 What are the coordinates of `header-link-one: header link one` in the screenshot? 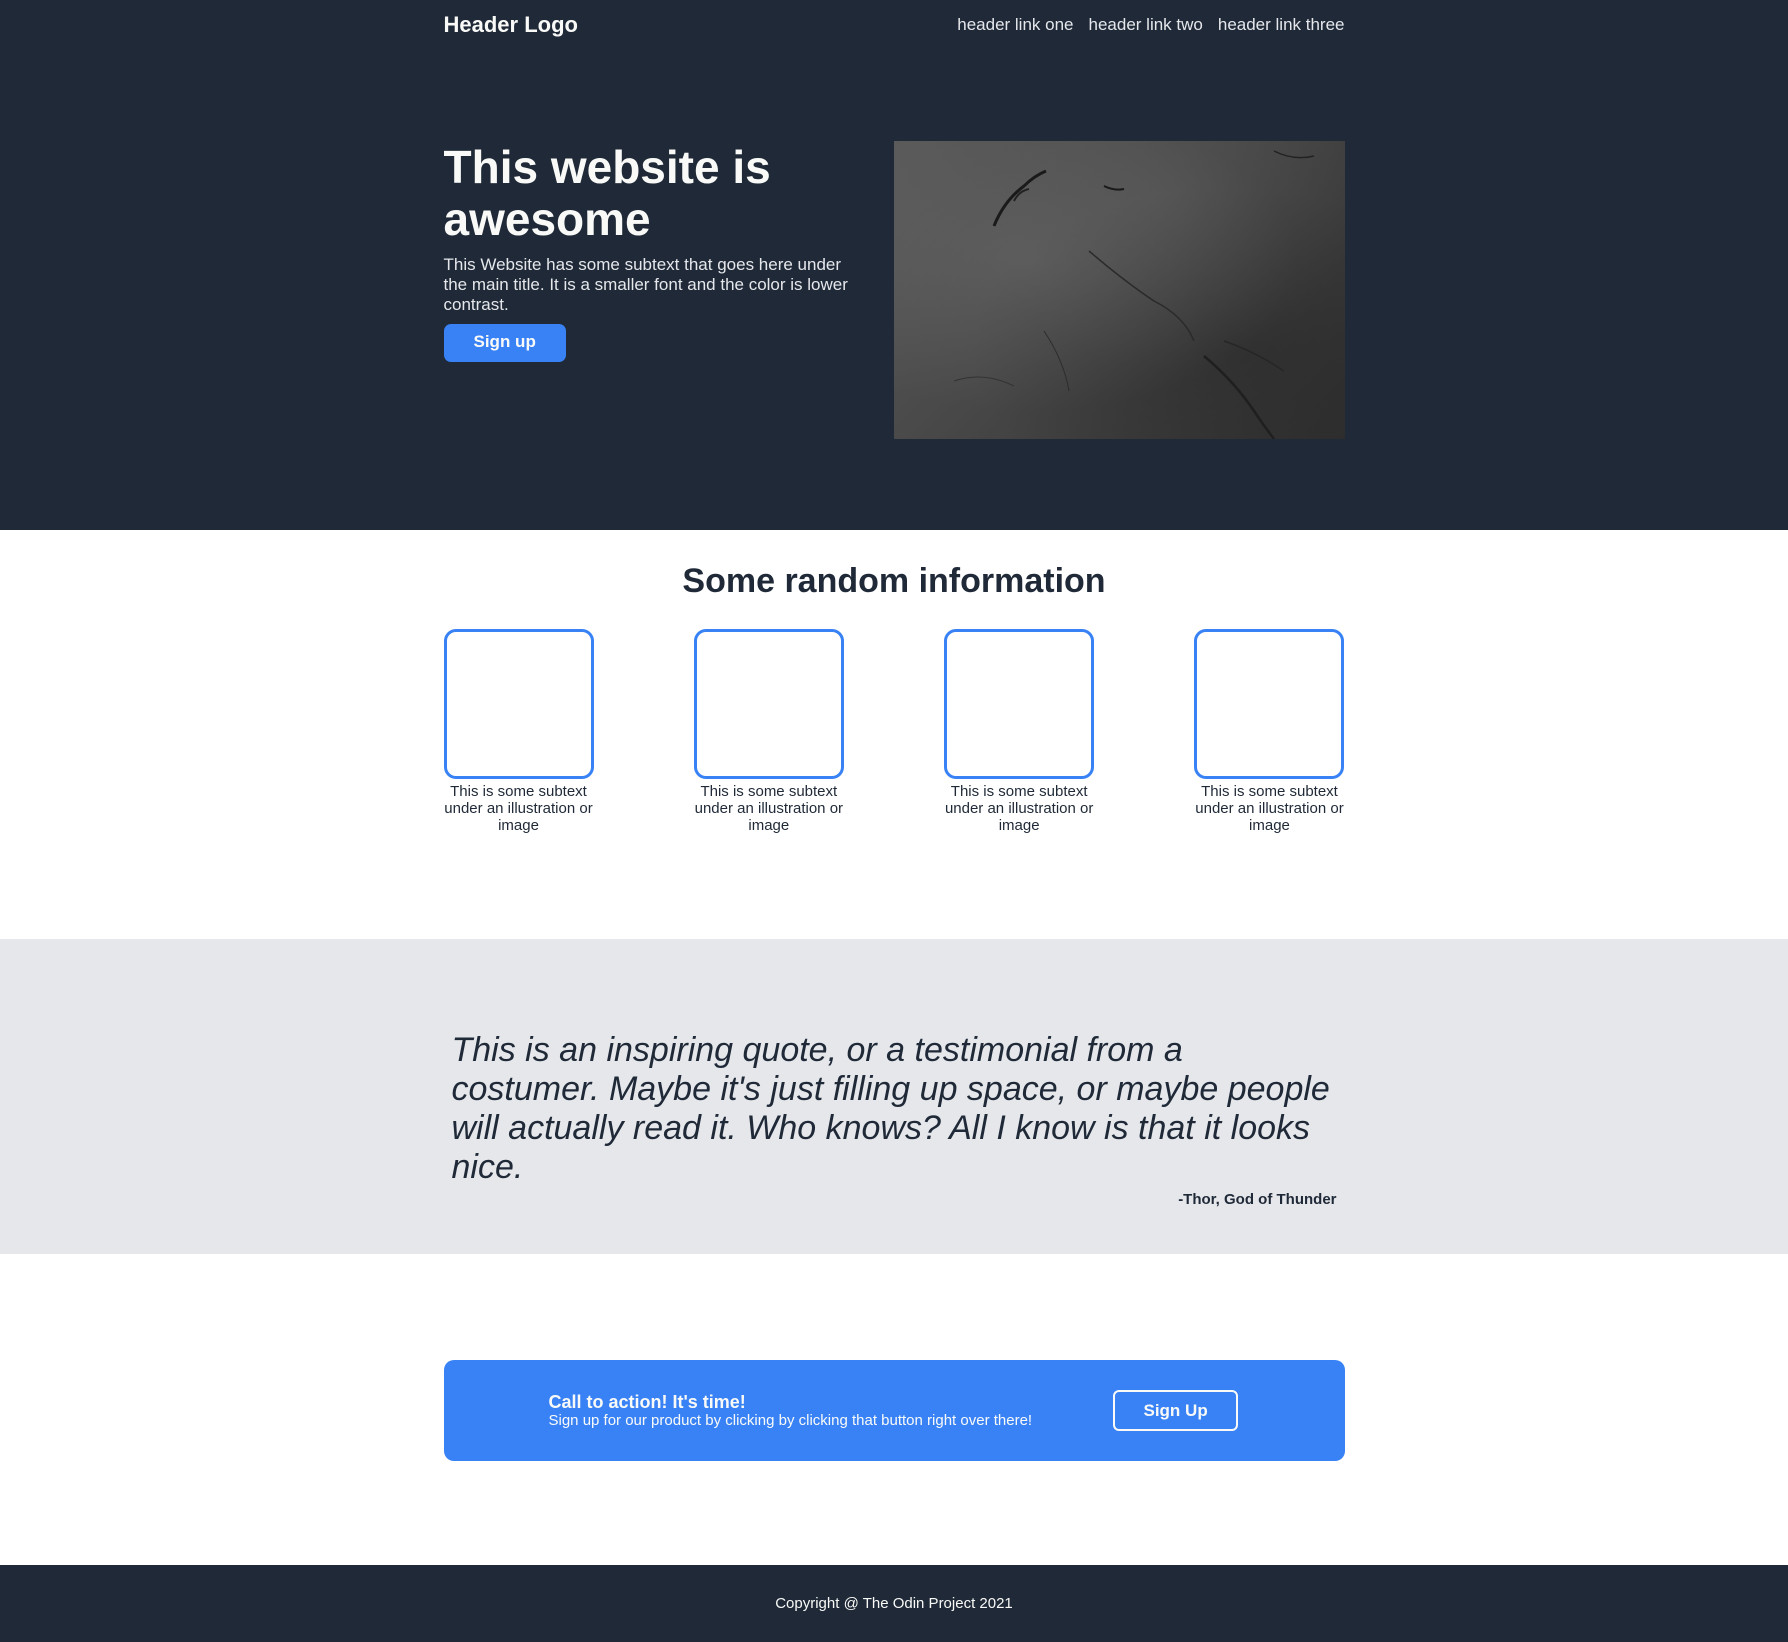 It's located at (1015, 25).